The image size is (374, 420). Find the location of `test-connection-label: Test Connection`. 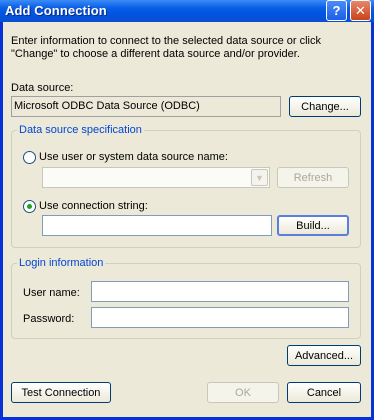

test-connection-label: Test Connection is located at coordinates (61, 392).